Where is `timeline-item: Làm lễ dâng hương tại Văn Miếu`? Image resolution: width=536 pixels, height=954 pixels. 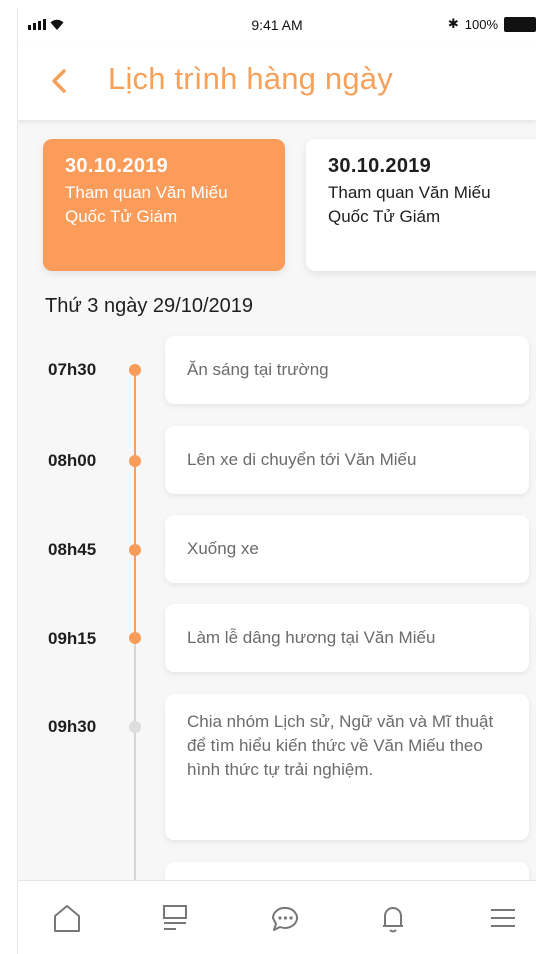 timeline-item: Làm lễ dâng hương tại Văn Miếu is located at coordinates (347, 638).